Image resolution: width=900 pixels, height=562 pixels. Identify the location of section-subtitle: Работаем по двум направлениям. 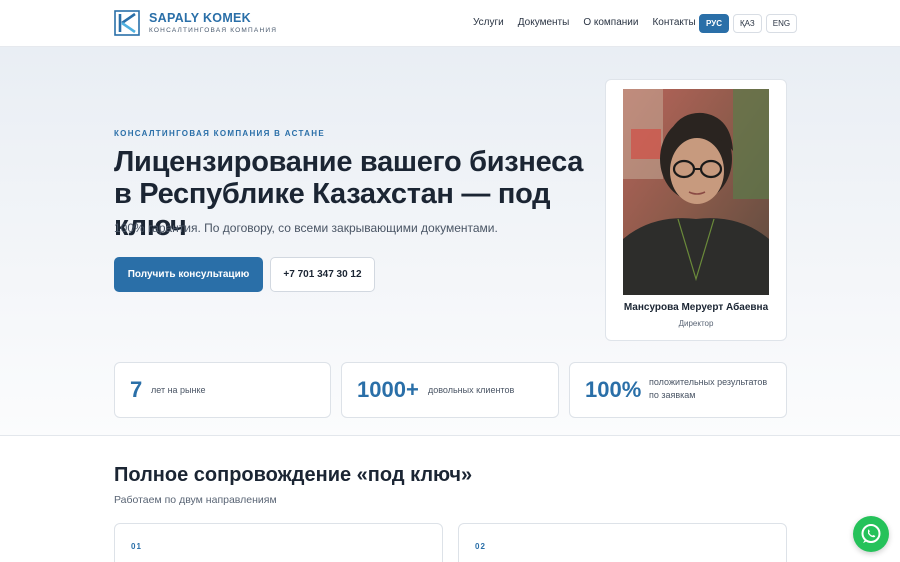
(195, 500).